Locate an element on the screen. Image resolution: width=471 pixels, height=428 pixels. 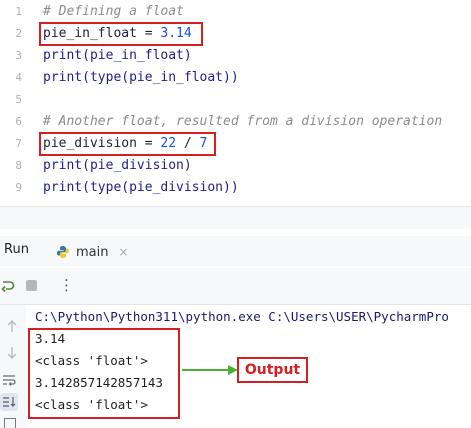
rerun-icon is located at coordinates (8, 286).